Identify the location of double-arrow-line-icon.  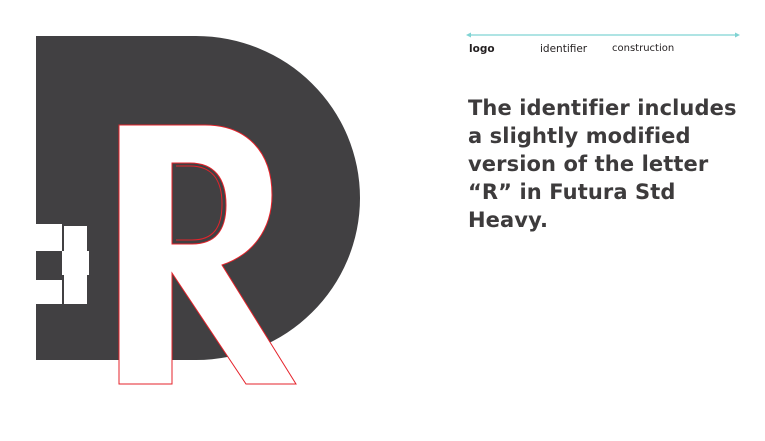
(603, 35).